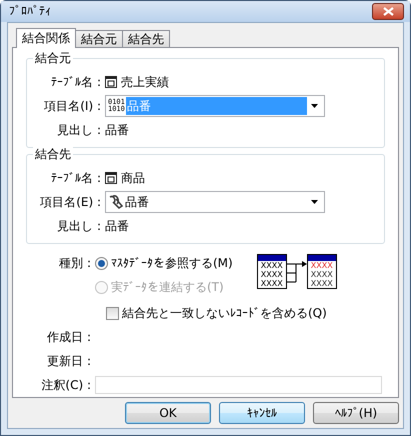 The image size is (411, 436). I want to click on field-label: 項目名(E) :, so click(70, 202).